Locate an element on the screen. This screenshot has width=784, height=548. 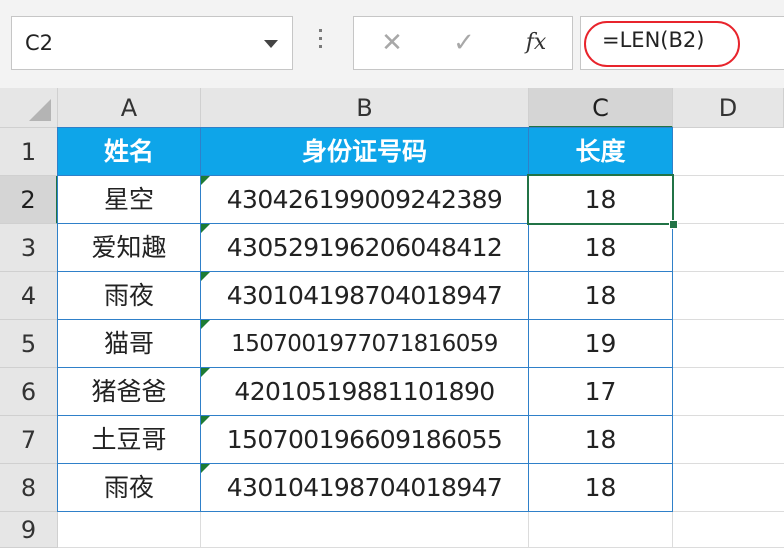
check-icon: ✓ is located at coordinates (464, 43).